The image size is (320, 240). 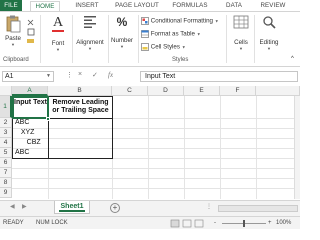 I want to click on zoom-in-button: +, so click(x=270, y=223).